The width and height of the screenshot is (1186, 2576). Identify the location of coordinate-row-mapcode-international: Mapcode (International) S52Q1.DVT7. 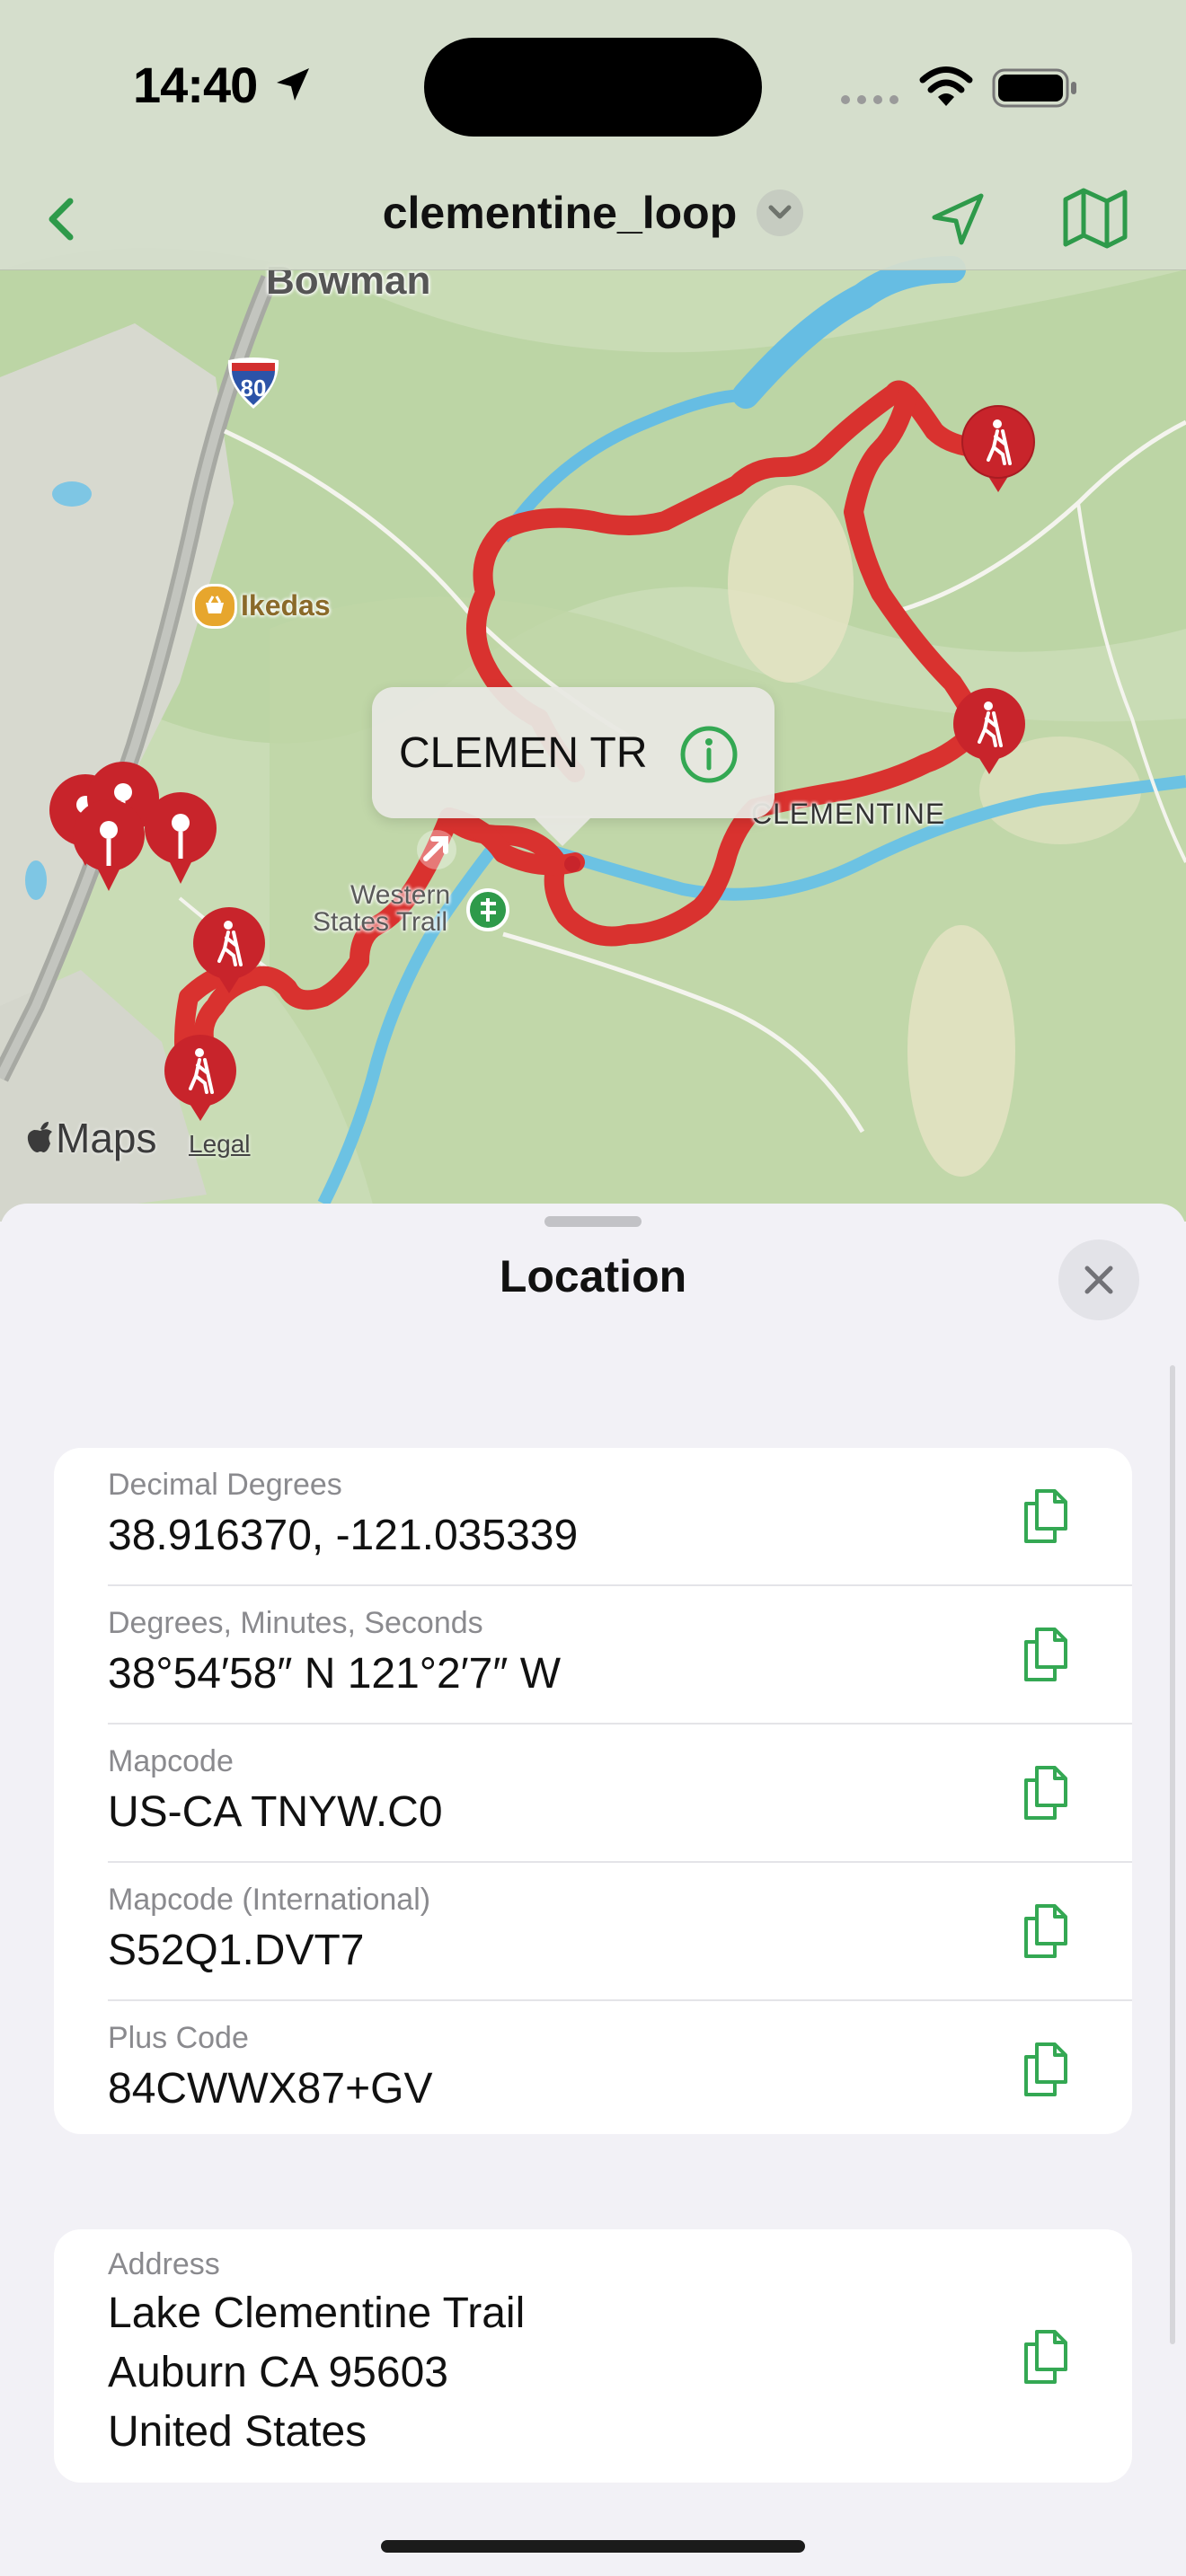
(620, 1932).